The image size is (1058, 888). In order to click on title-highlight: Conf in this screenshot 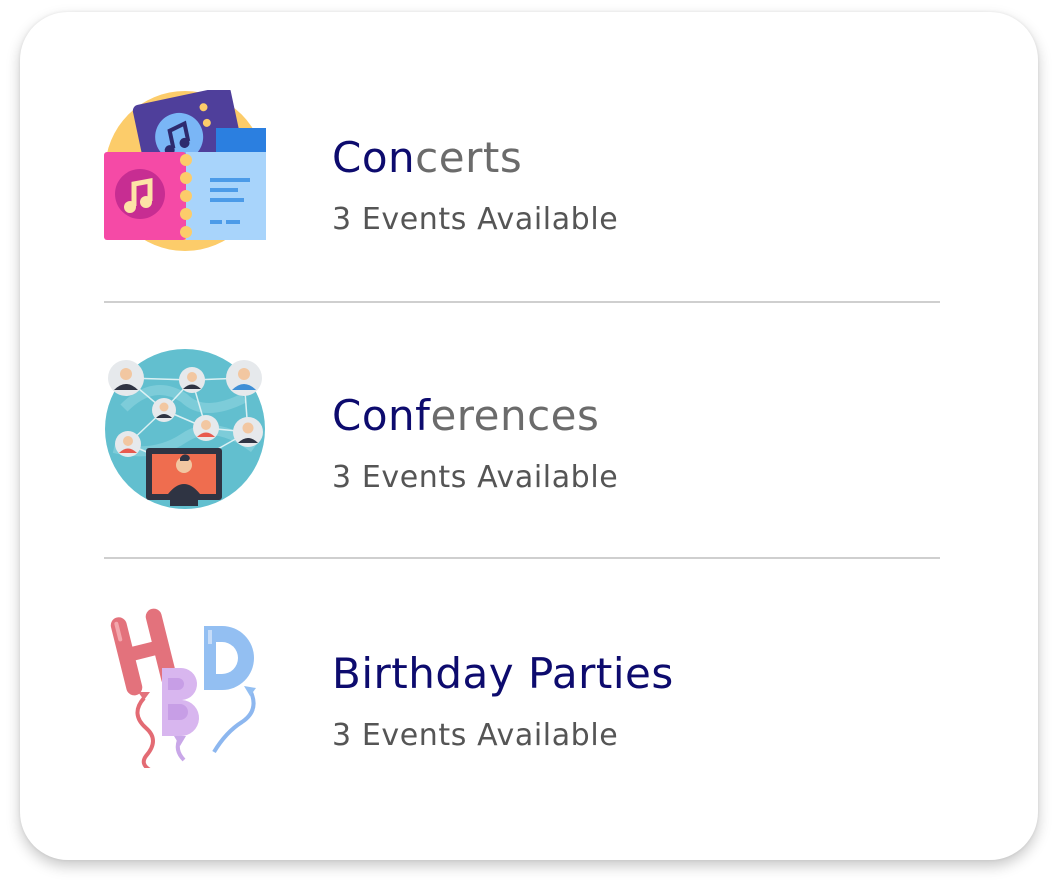, I will do `click(381, 415)`.